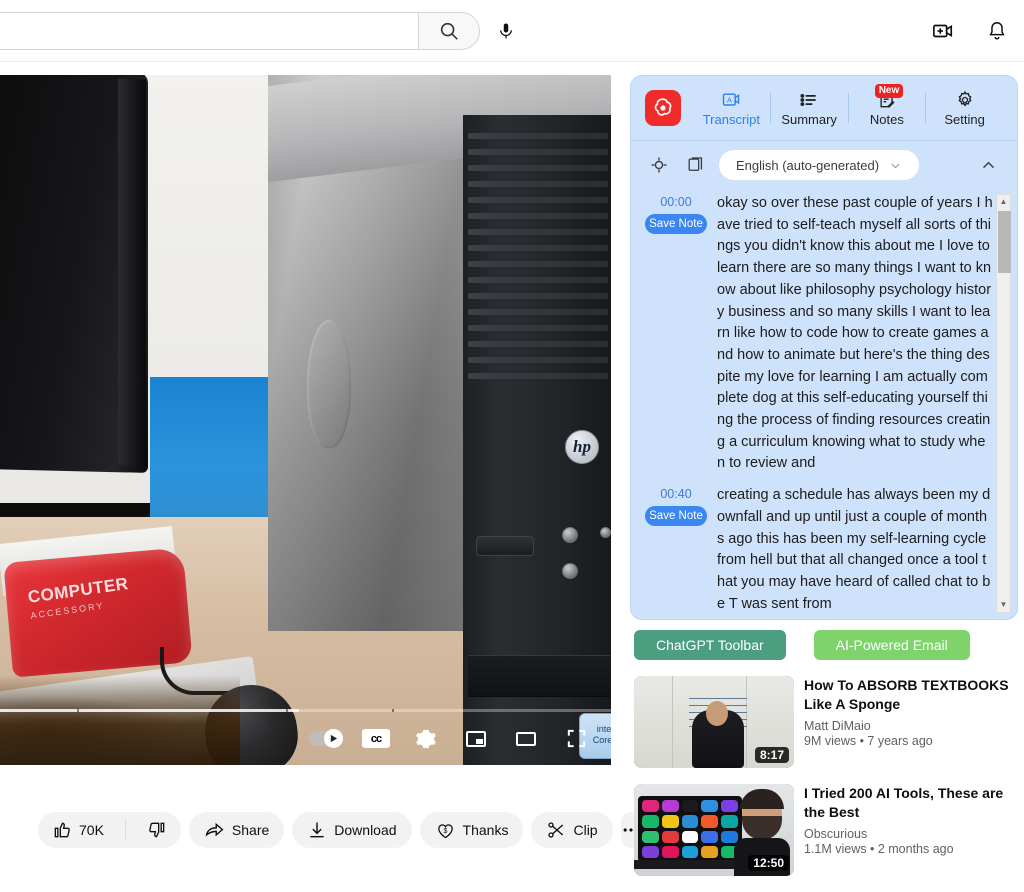 The image size is (1024, 892). I want to click on transcript-item-controls: 00:40 Save Note, so click(676, 550).